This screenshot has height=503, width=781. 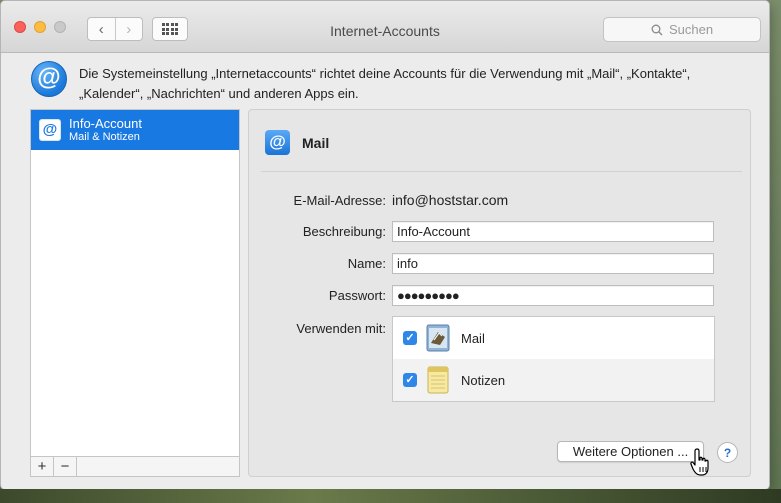 I want to click on search-placeholder: Suchen, so click(x=691, y=29).